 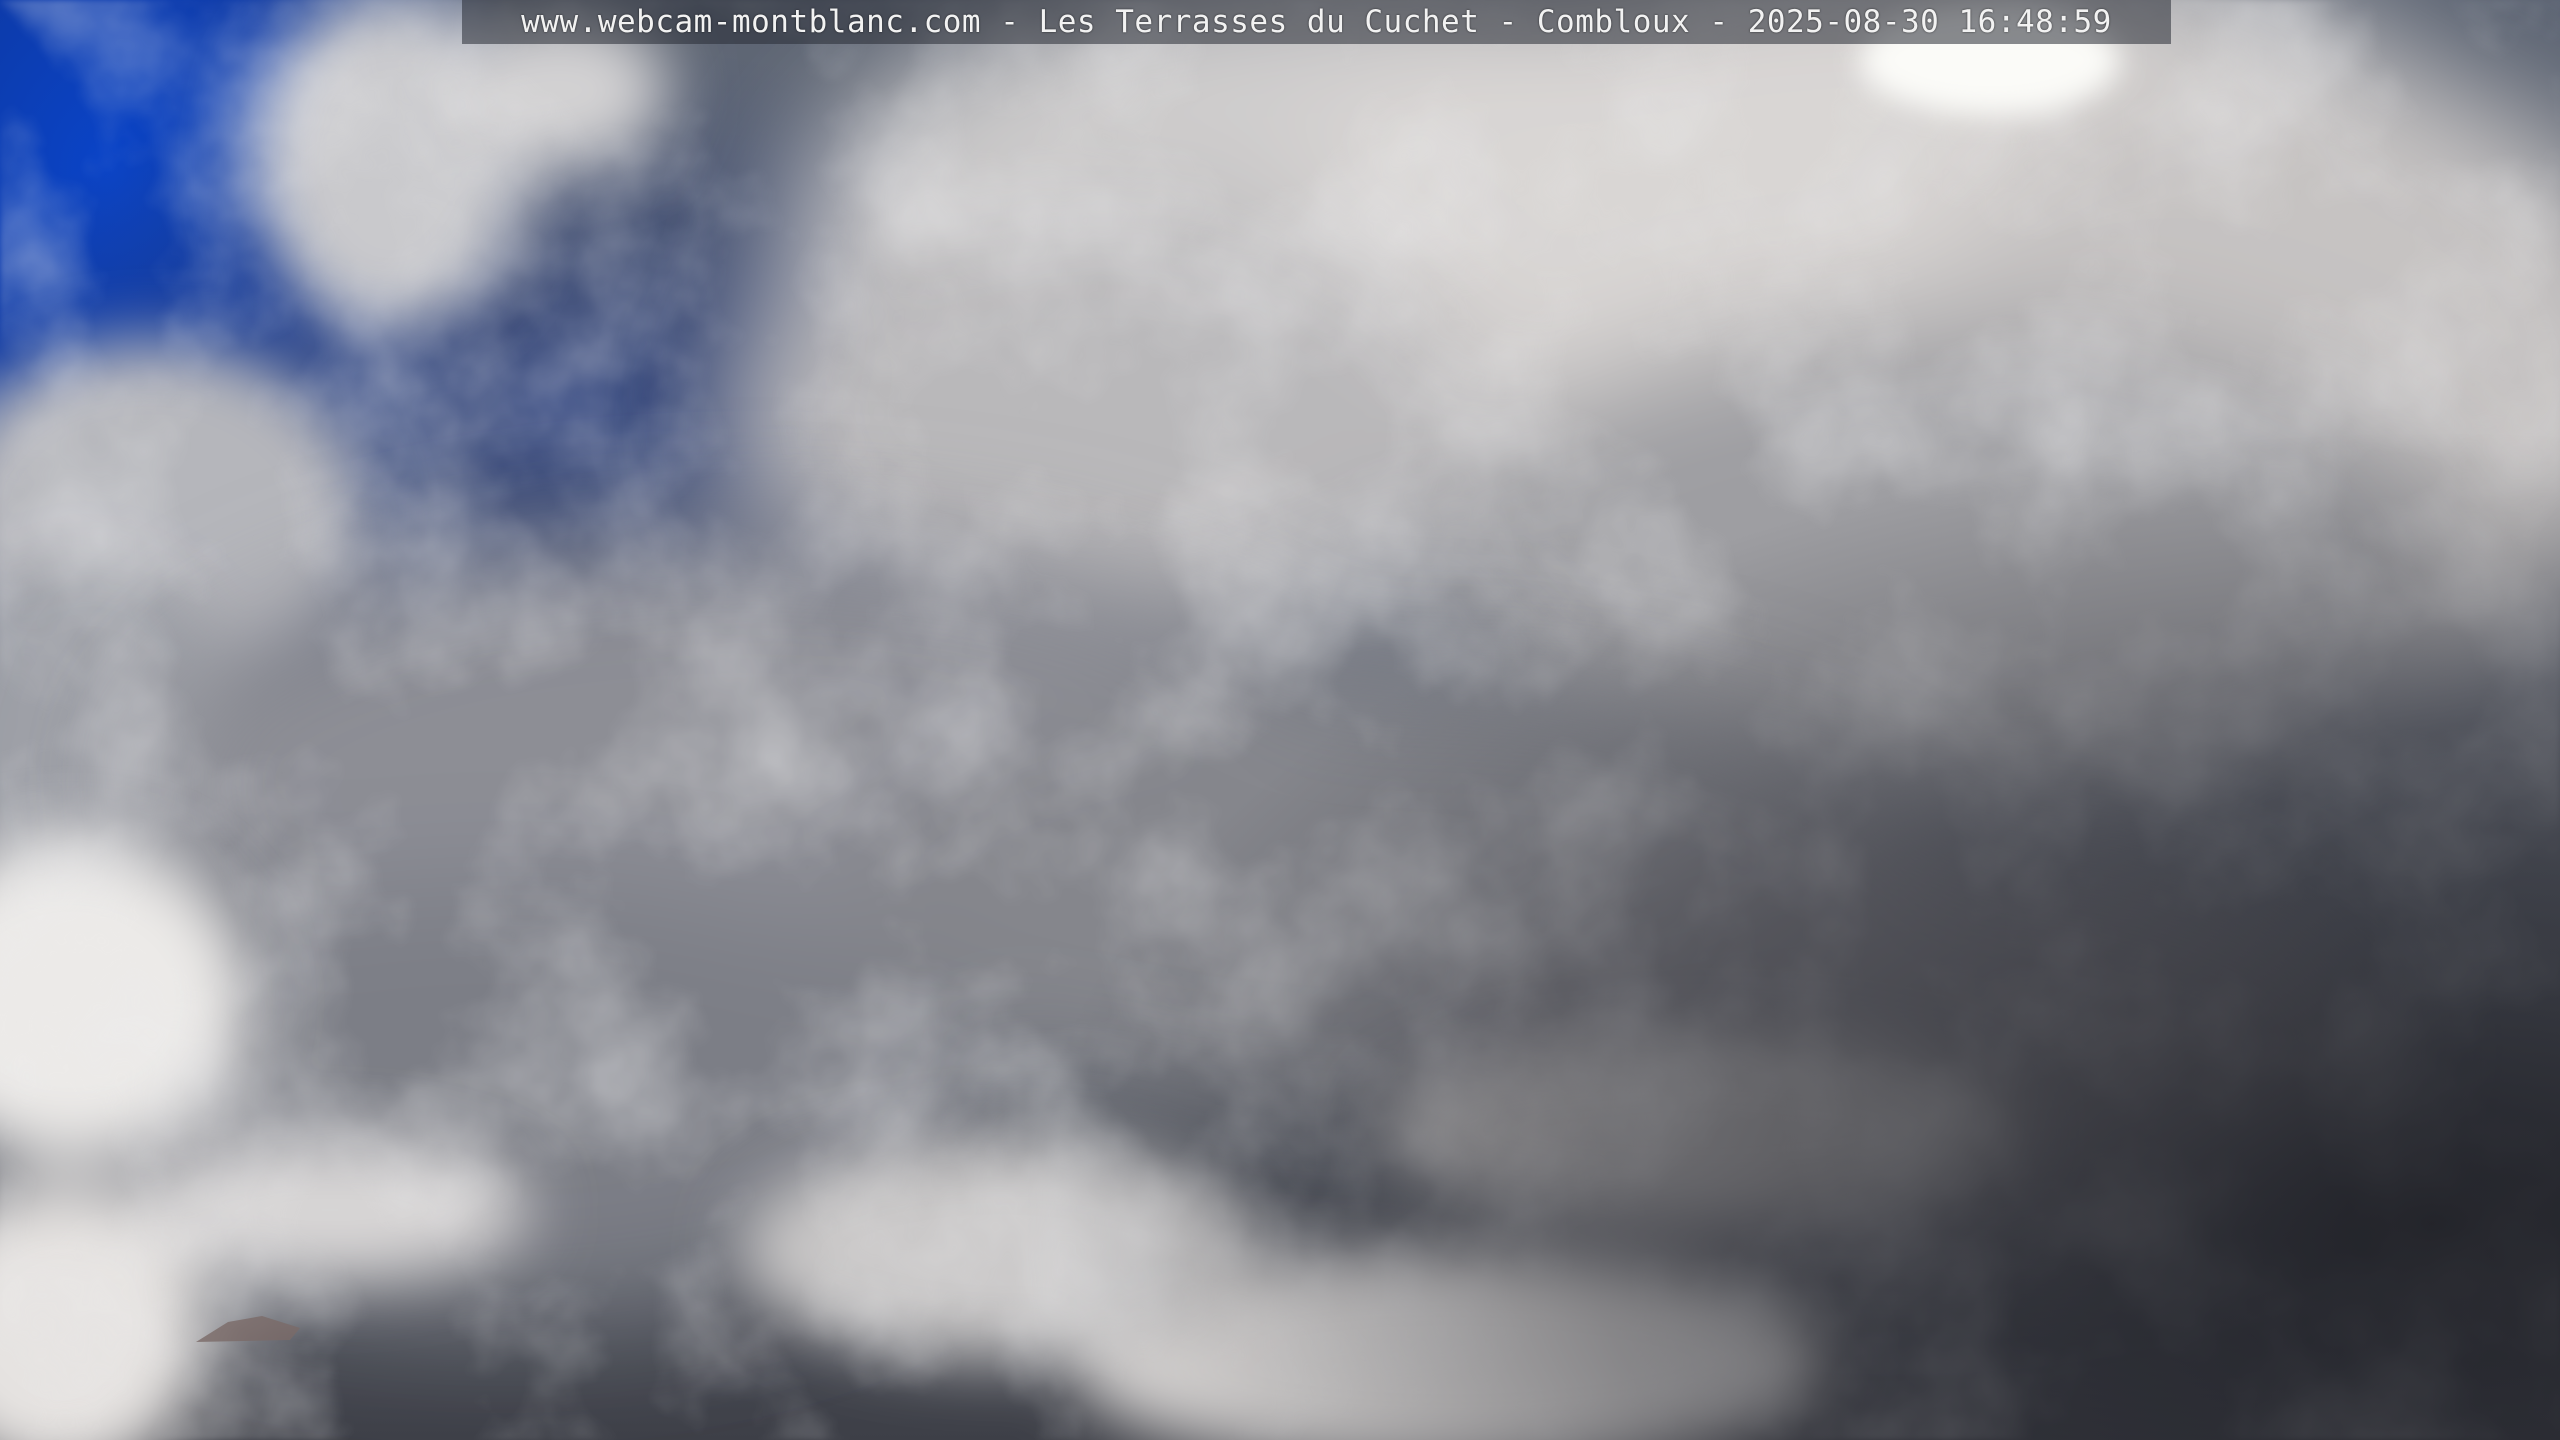 What do you see at coordinates (2035, 22) in the screenshot?
I see `caption-time: 16:48:59` at bounding box center [2035, 22].